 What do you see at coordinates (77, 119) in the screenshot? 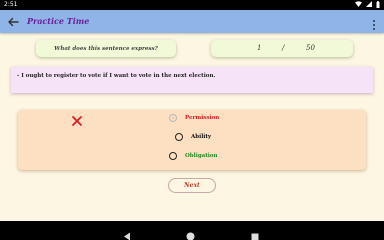
I see `wrong-answer-icon` at bounding box center [77, 119].